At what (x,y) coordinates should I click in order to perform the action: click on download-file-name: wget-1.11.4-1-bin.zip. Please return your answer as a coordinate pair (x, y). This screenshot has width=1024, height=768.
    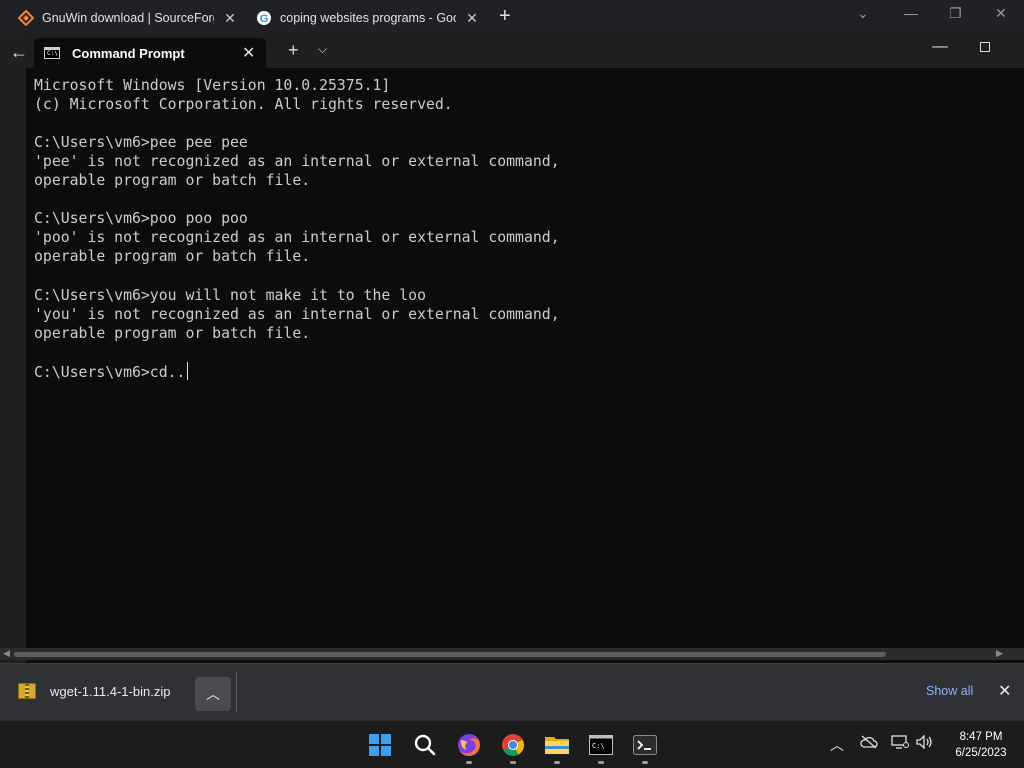
    Looking at the image, I should click on (110, 691).